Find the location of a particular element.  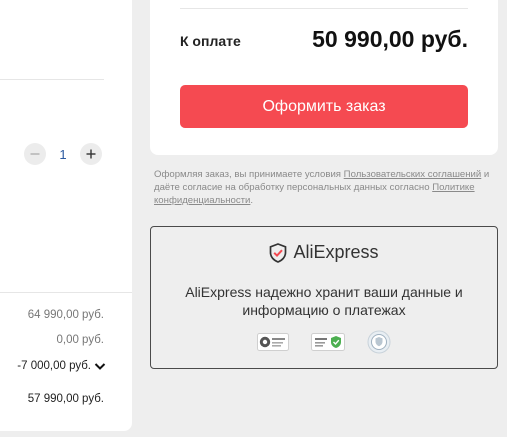

terms-text: Оформляя заказ, вы принимаете условия is located at coordinates (249, 174).